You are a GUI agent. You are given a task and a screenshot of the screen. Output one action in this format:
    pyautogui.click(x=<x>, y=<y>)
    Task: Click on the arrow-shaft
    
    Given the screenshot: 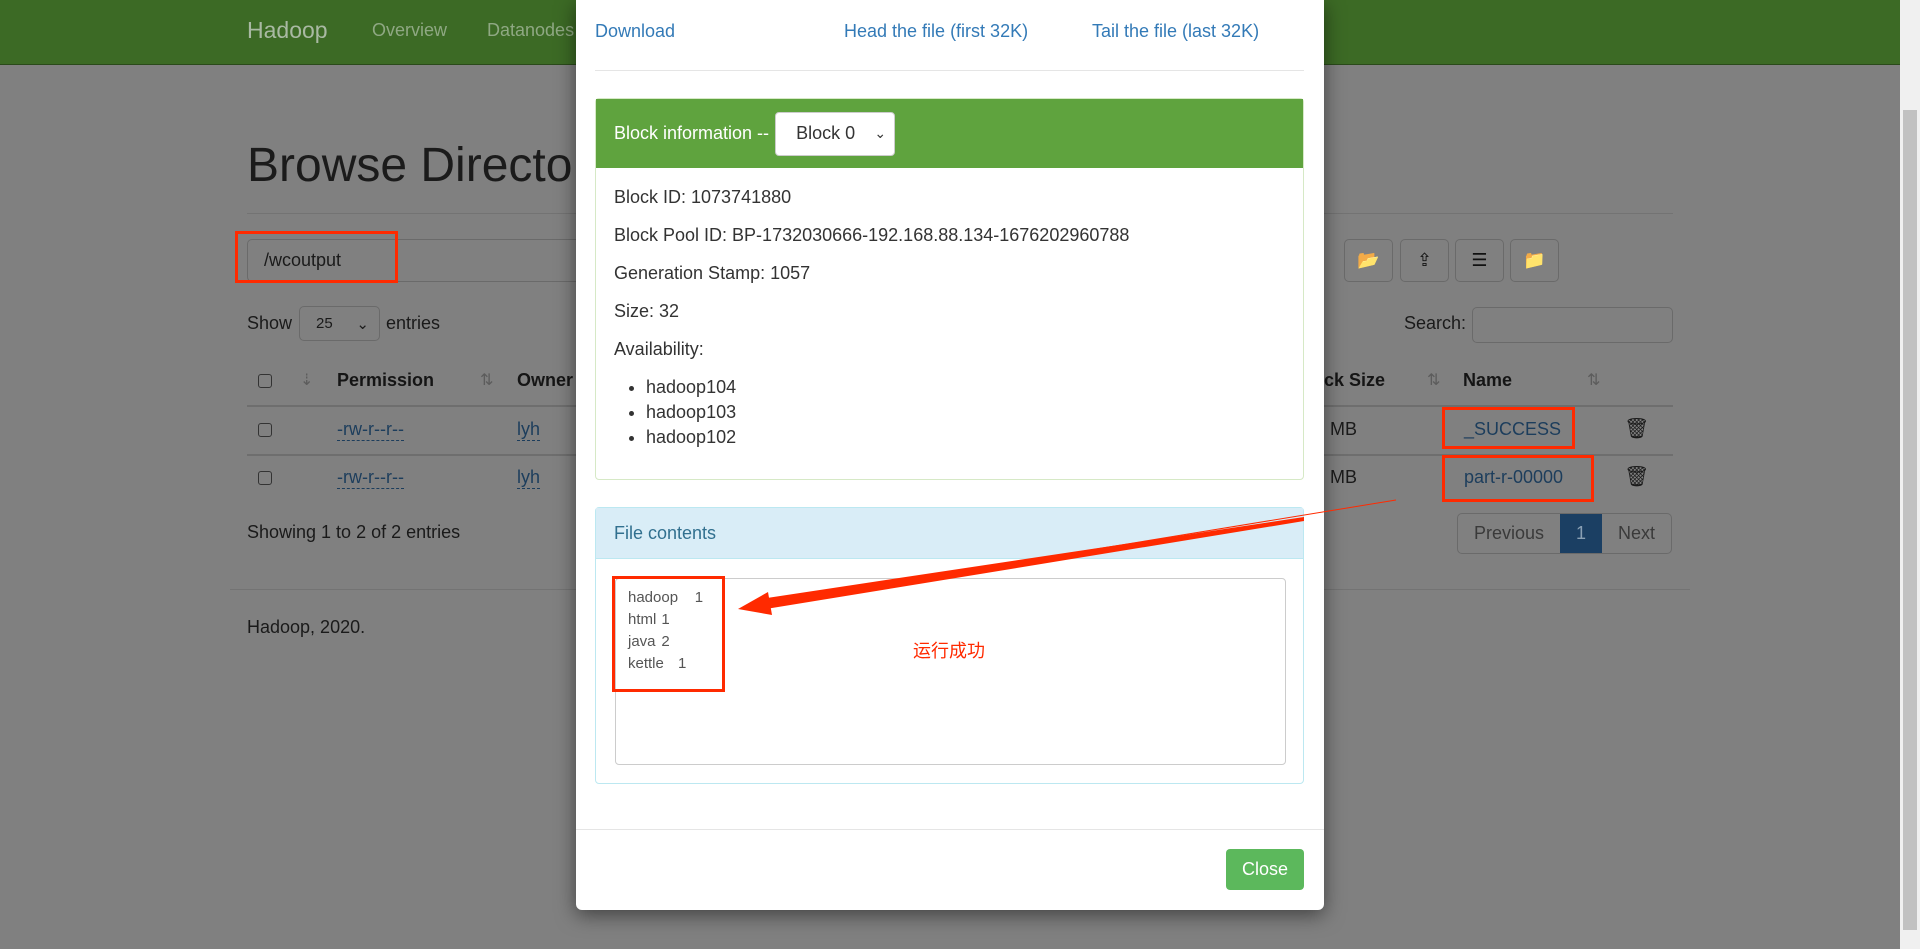 What is the action you would take?
    pyautogui.click(x=1032, y=563)
    